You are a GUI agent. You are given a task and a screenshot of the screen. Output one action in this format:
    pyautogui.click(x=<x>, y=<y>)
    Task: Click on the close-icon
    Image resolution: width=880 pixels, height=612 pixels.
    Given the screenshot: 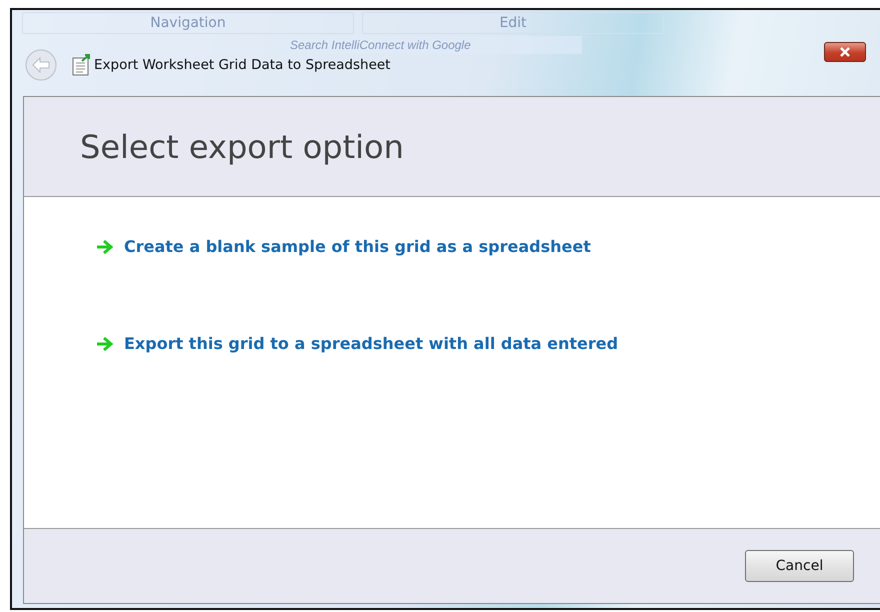 What is the action you would take?
    pyautogui.click(x=845, y=52)
    